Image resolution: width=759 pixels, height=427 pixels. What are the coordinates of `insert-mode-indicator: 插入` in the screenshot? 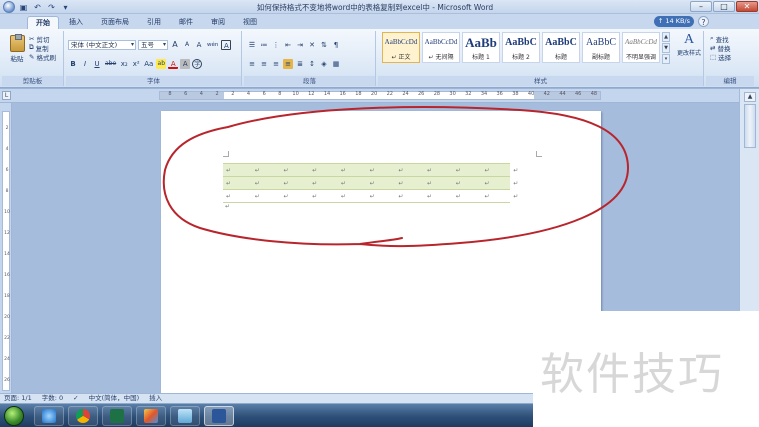 It's located at (155, 398).